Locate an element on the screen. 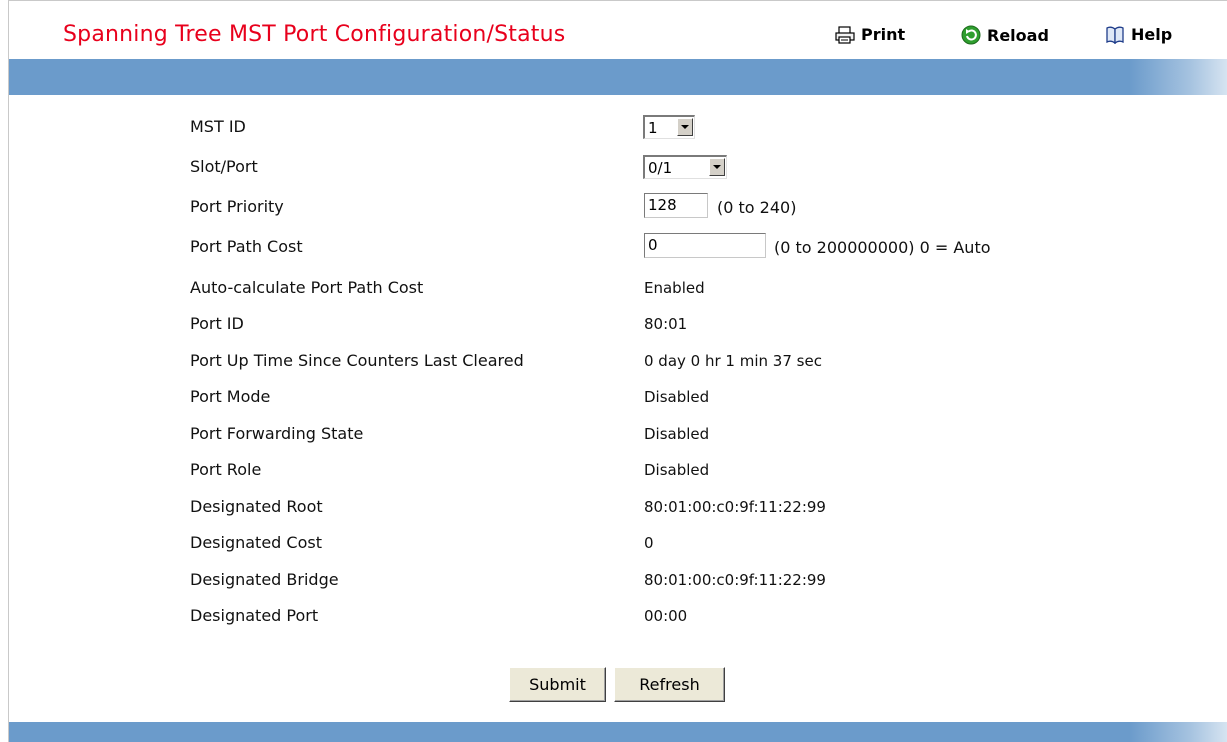  book-icon is located at coordinates (1115, 35).